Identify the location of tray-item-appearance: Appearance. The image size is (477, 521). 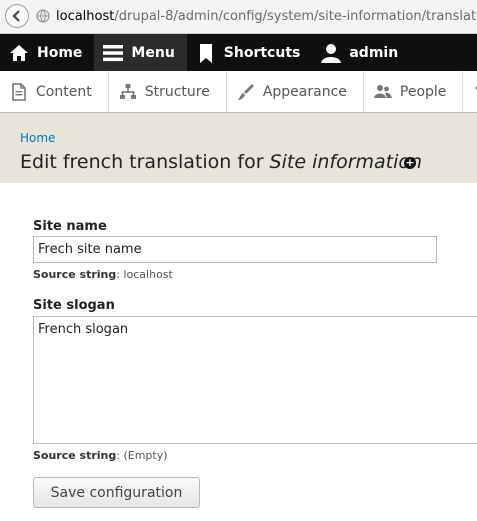
(295, 91).